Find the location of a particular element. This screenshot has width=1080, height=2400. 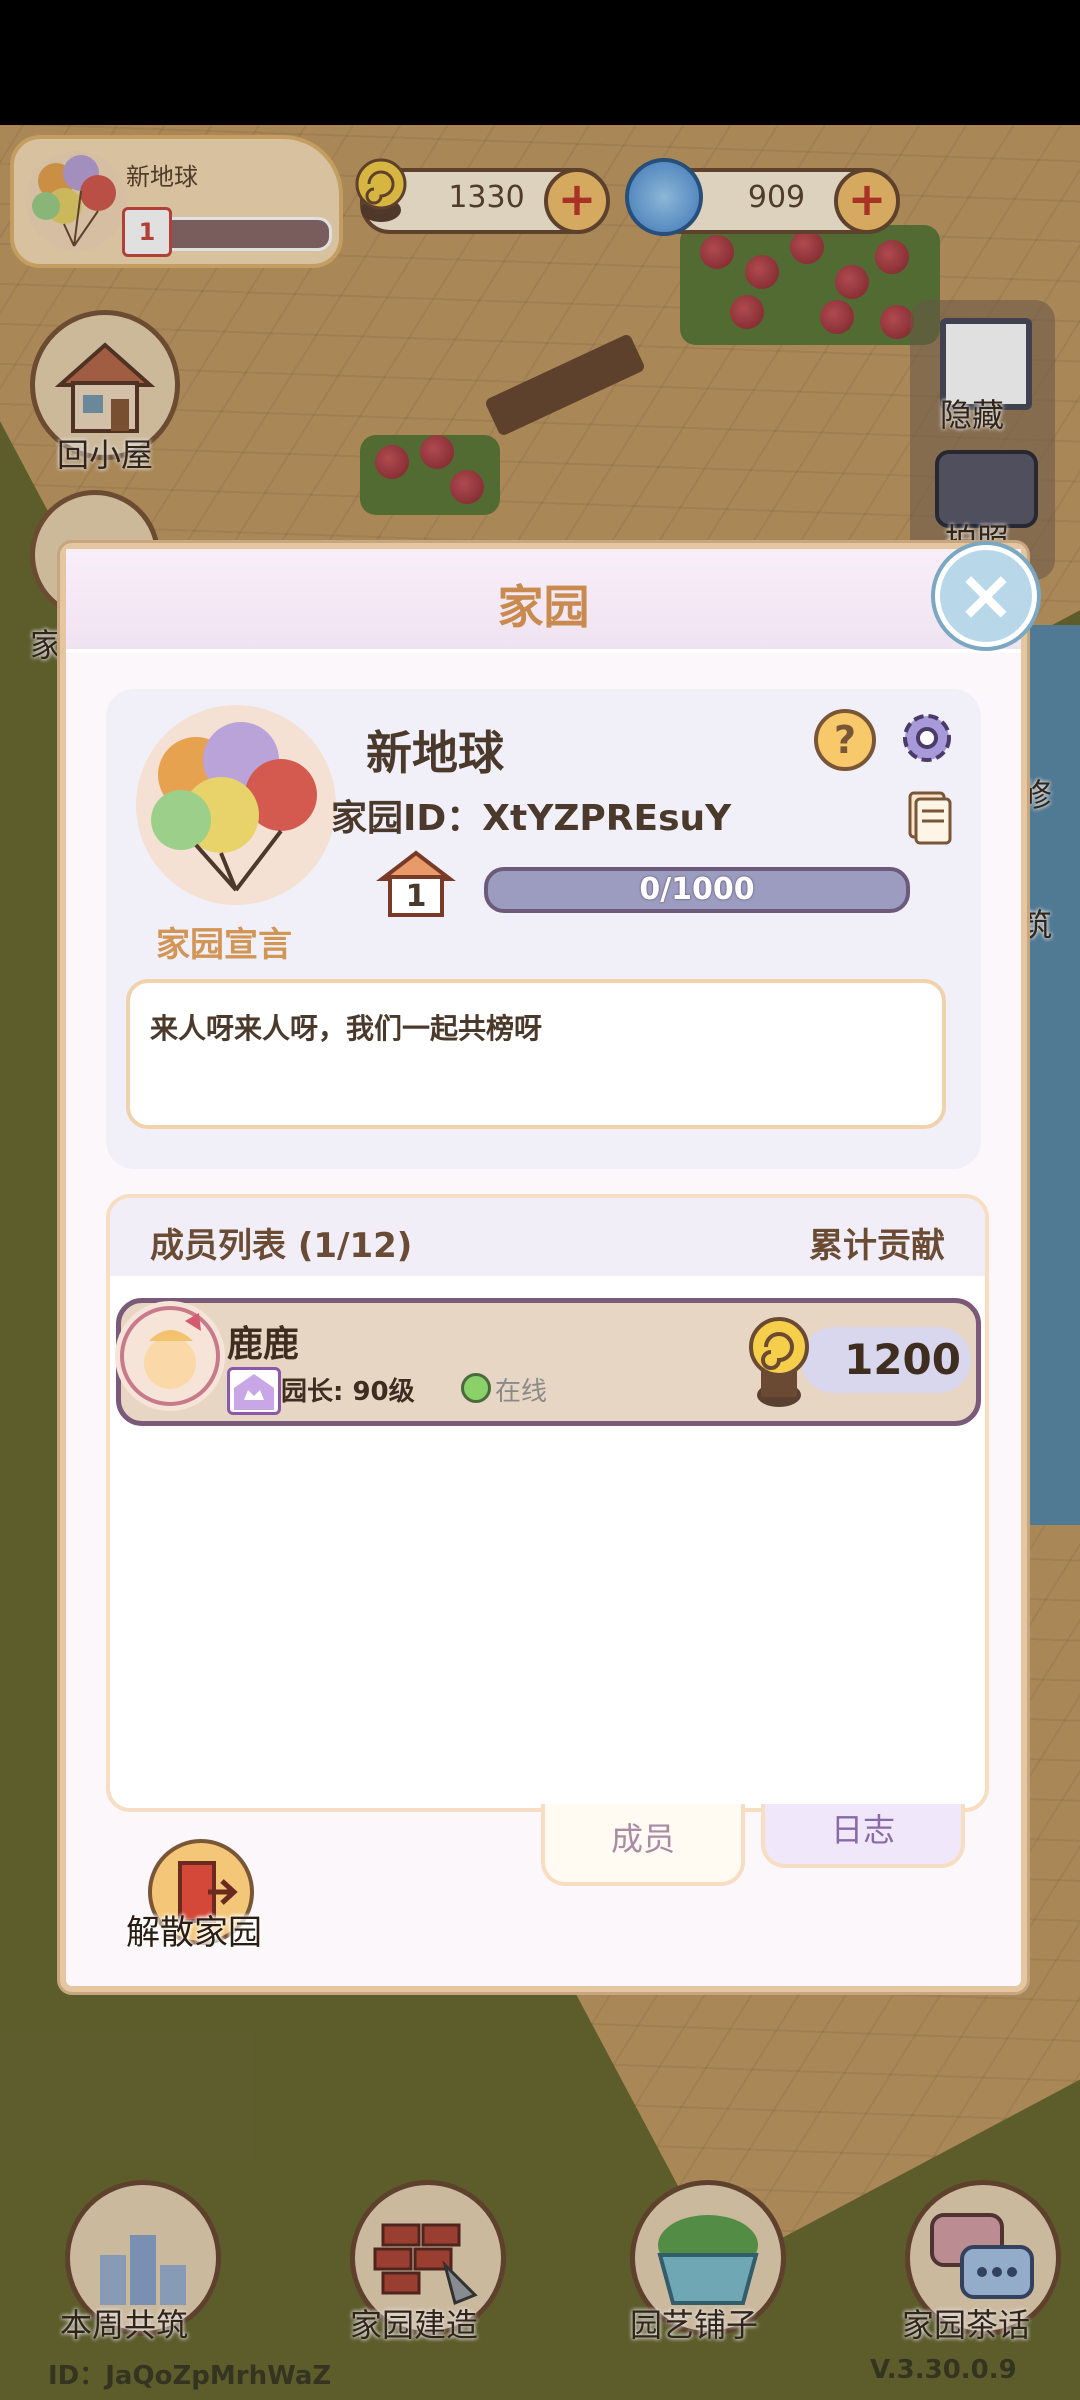

member-role: 园长: 90级 is located at coordinates (348, 1392).